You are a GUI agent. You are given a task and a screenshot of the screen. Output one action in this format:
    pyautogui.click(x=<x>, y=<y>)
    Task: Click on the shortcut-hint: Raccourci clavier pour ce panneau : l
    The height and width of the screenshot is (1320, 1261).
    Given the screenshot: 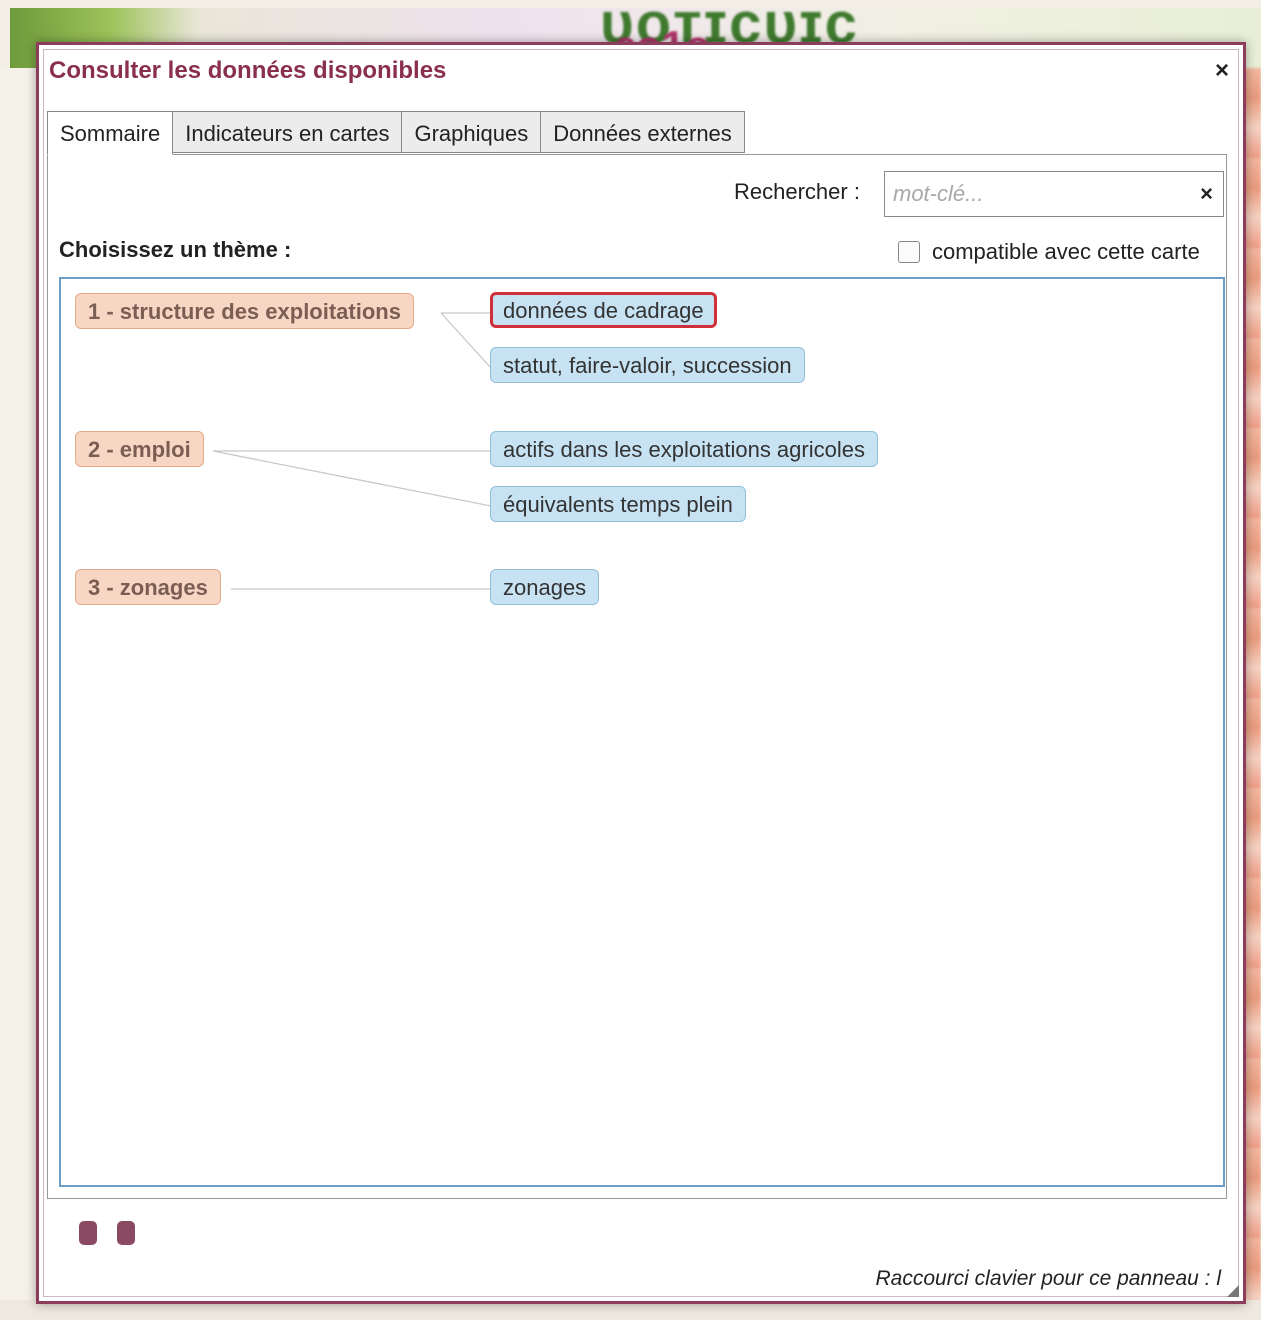 What is the action you would take?
    pyautogui.click(x=1048, y=1278)
    